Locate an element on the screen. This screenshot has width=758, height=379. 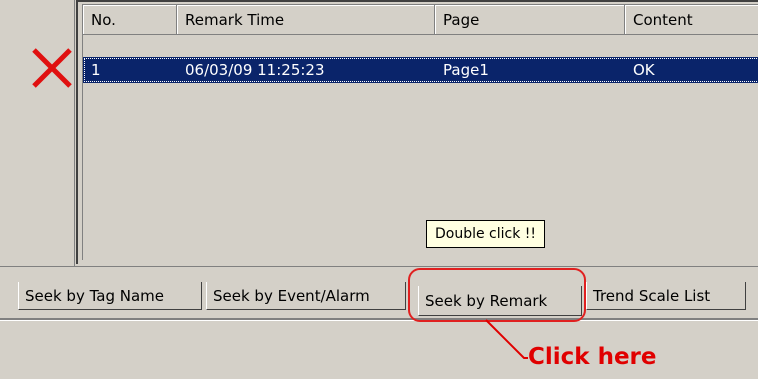
cell-content: OK is located at coordinates (644, 70).